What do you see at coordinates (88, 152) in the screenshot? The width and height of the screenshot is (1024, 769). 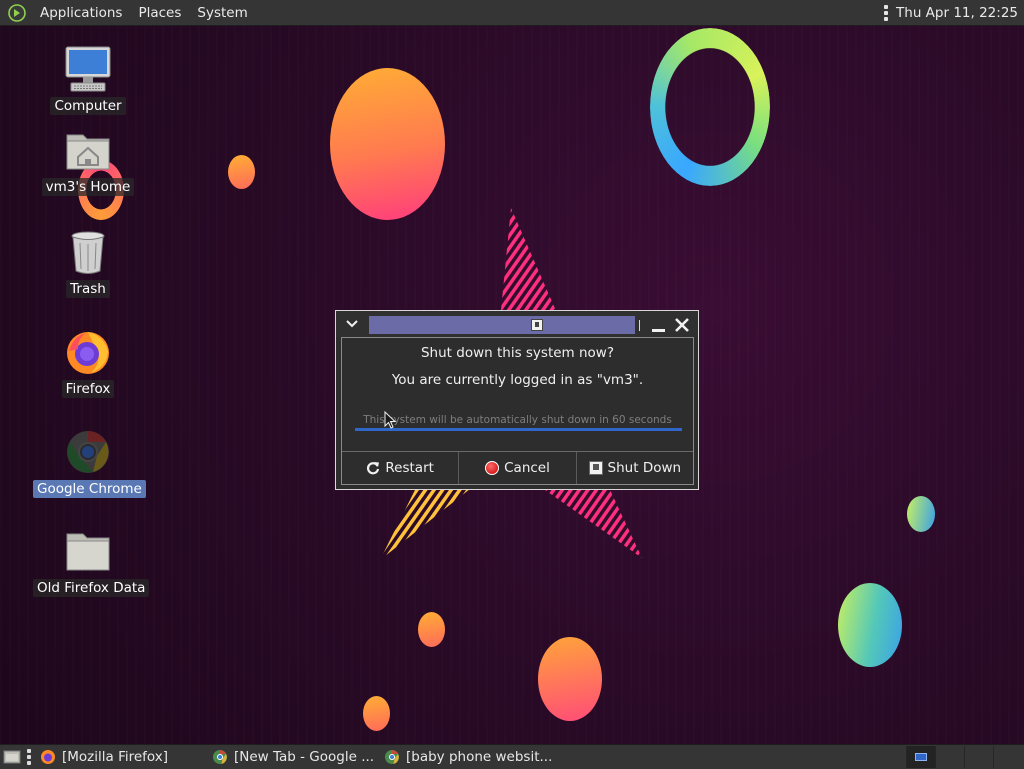 I see `home-folder-icon` at bounding box center [88, 152].